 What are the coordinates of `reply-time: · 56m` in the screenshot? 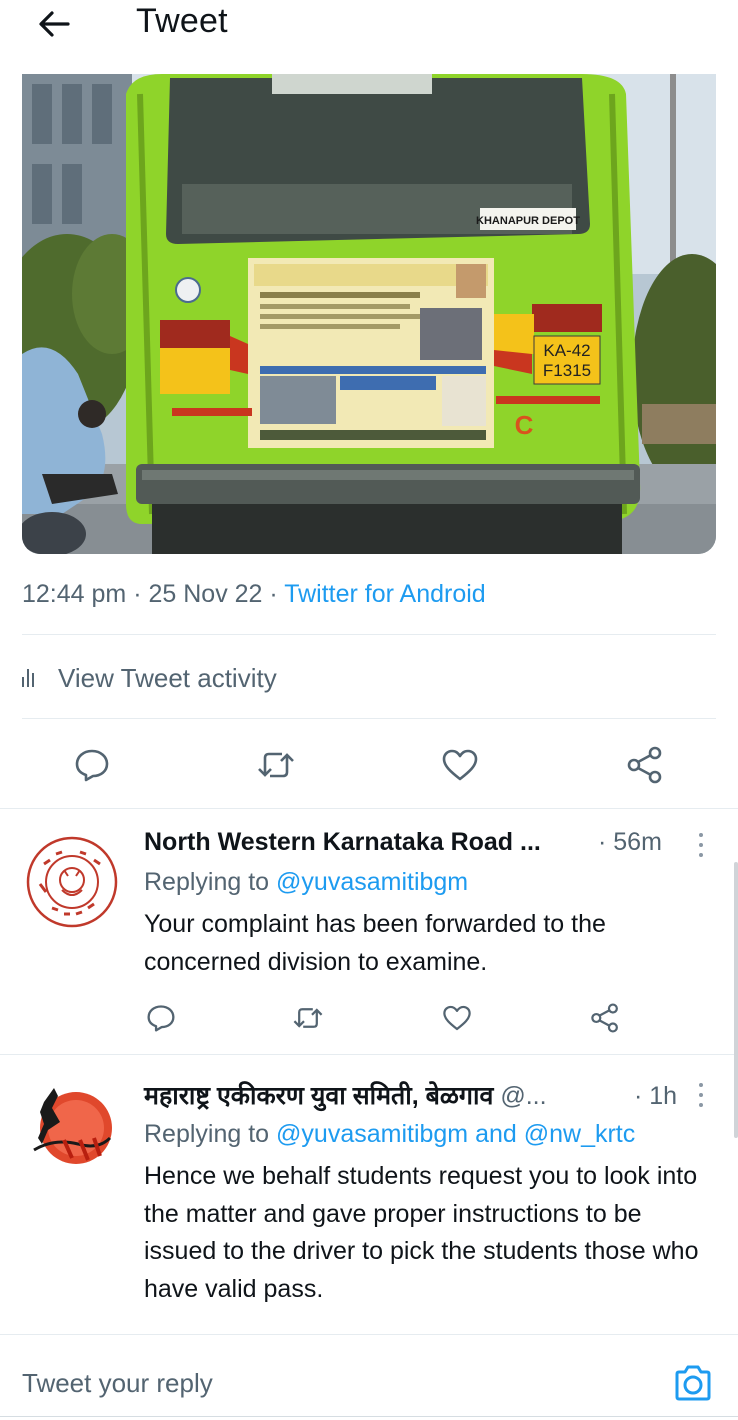 It's located at (630, 842).